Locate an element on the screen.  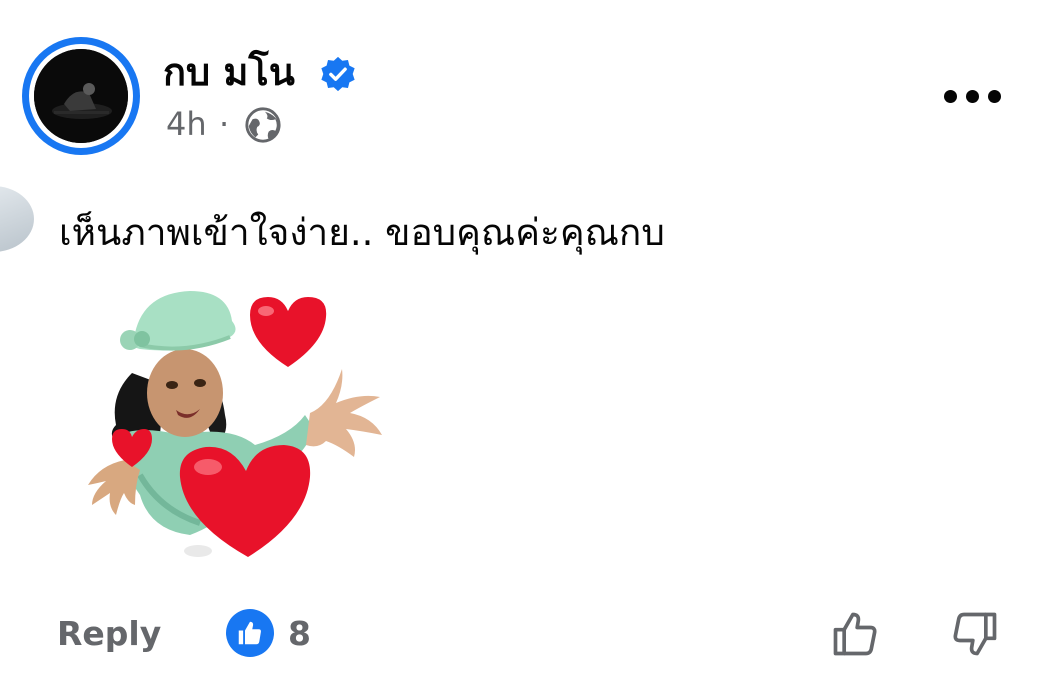
sticker-face is located at coordinates (185, 393).